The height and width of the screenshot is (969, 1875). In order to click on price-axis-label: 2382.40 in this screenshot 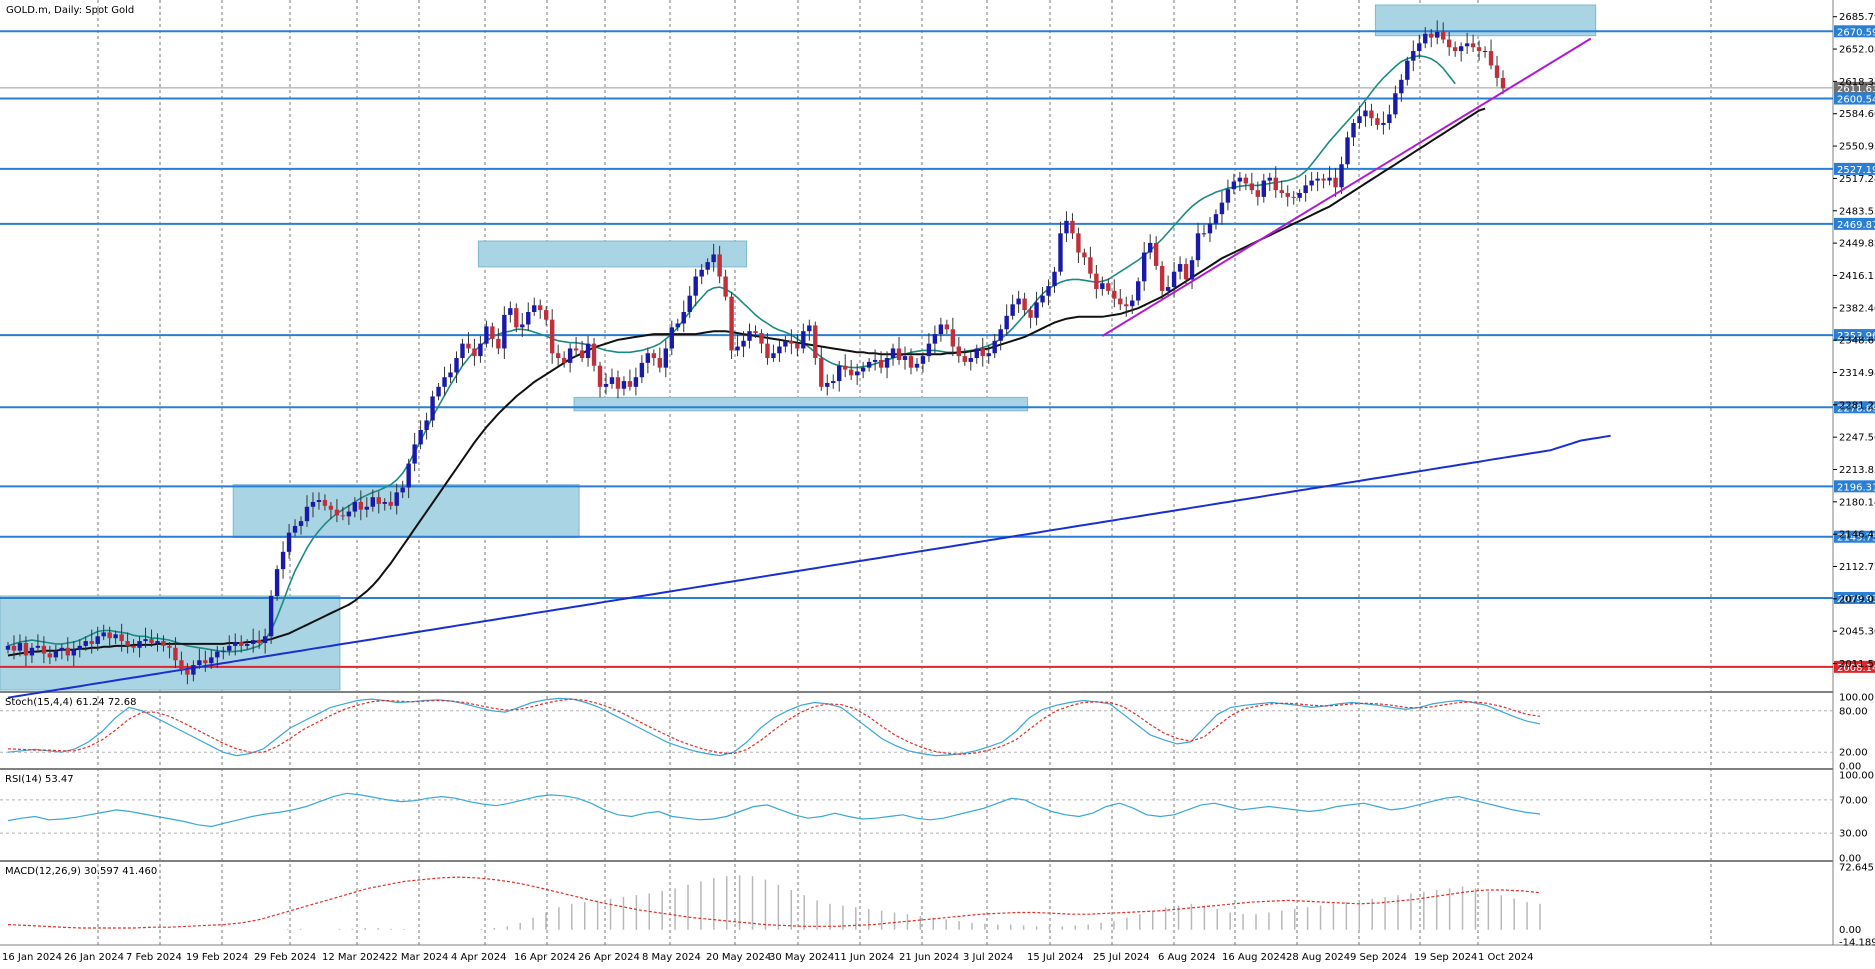, I will do `click(1857, 308)`.